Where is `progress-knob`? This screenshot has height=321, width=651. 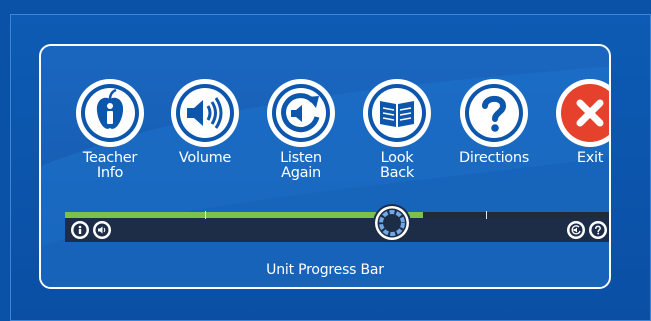
progress-knob is located at coordinates (392, 223).